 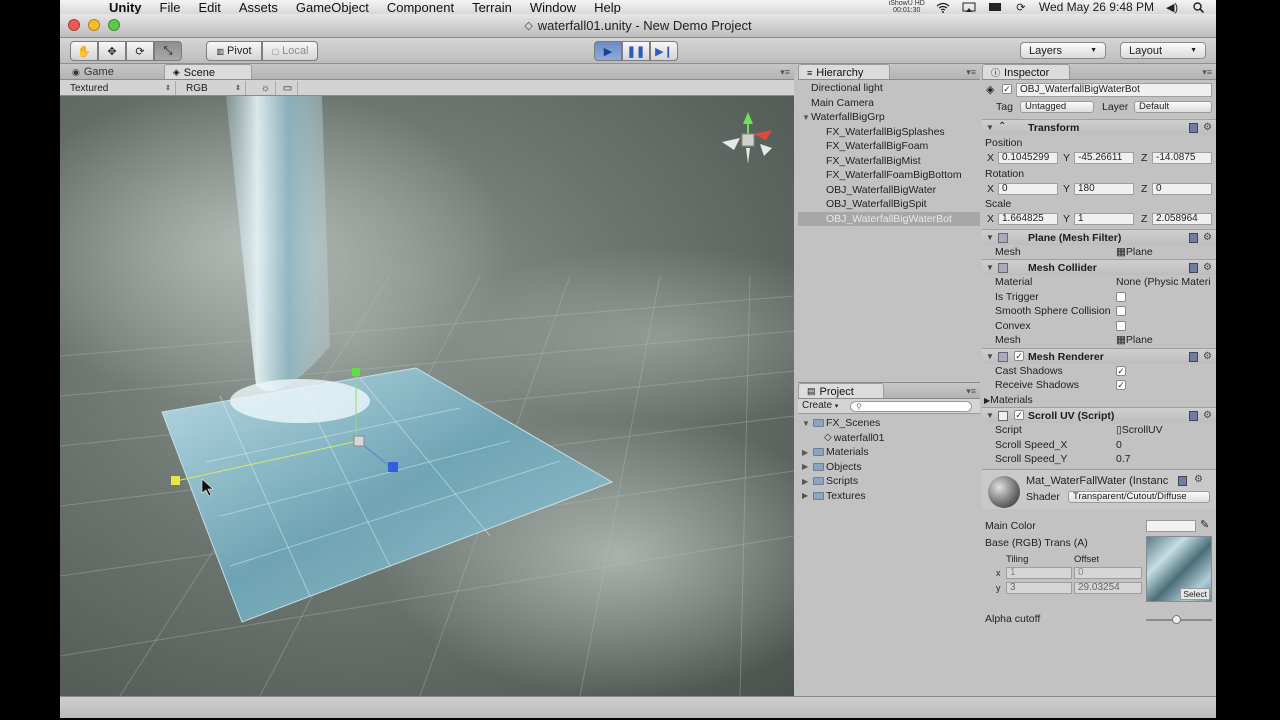 What do you see at coordinates (889, 204) in the screenshot?
I see `hierarchy-item: OBJ_WaterfallBigSpit` at bounding box center [889, 204].